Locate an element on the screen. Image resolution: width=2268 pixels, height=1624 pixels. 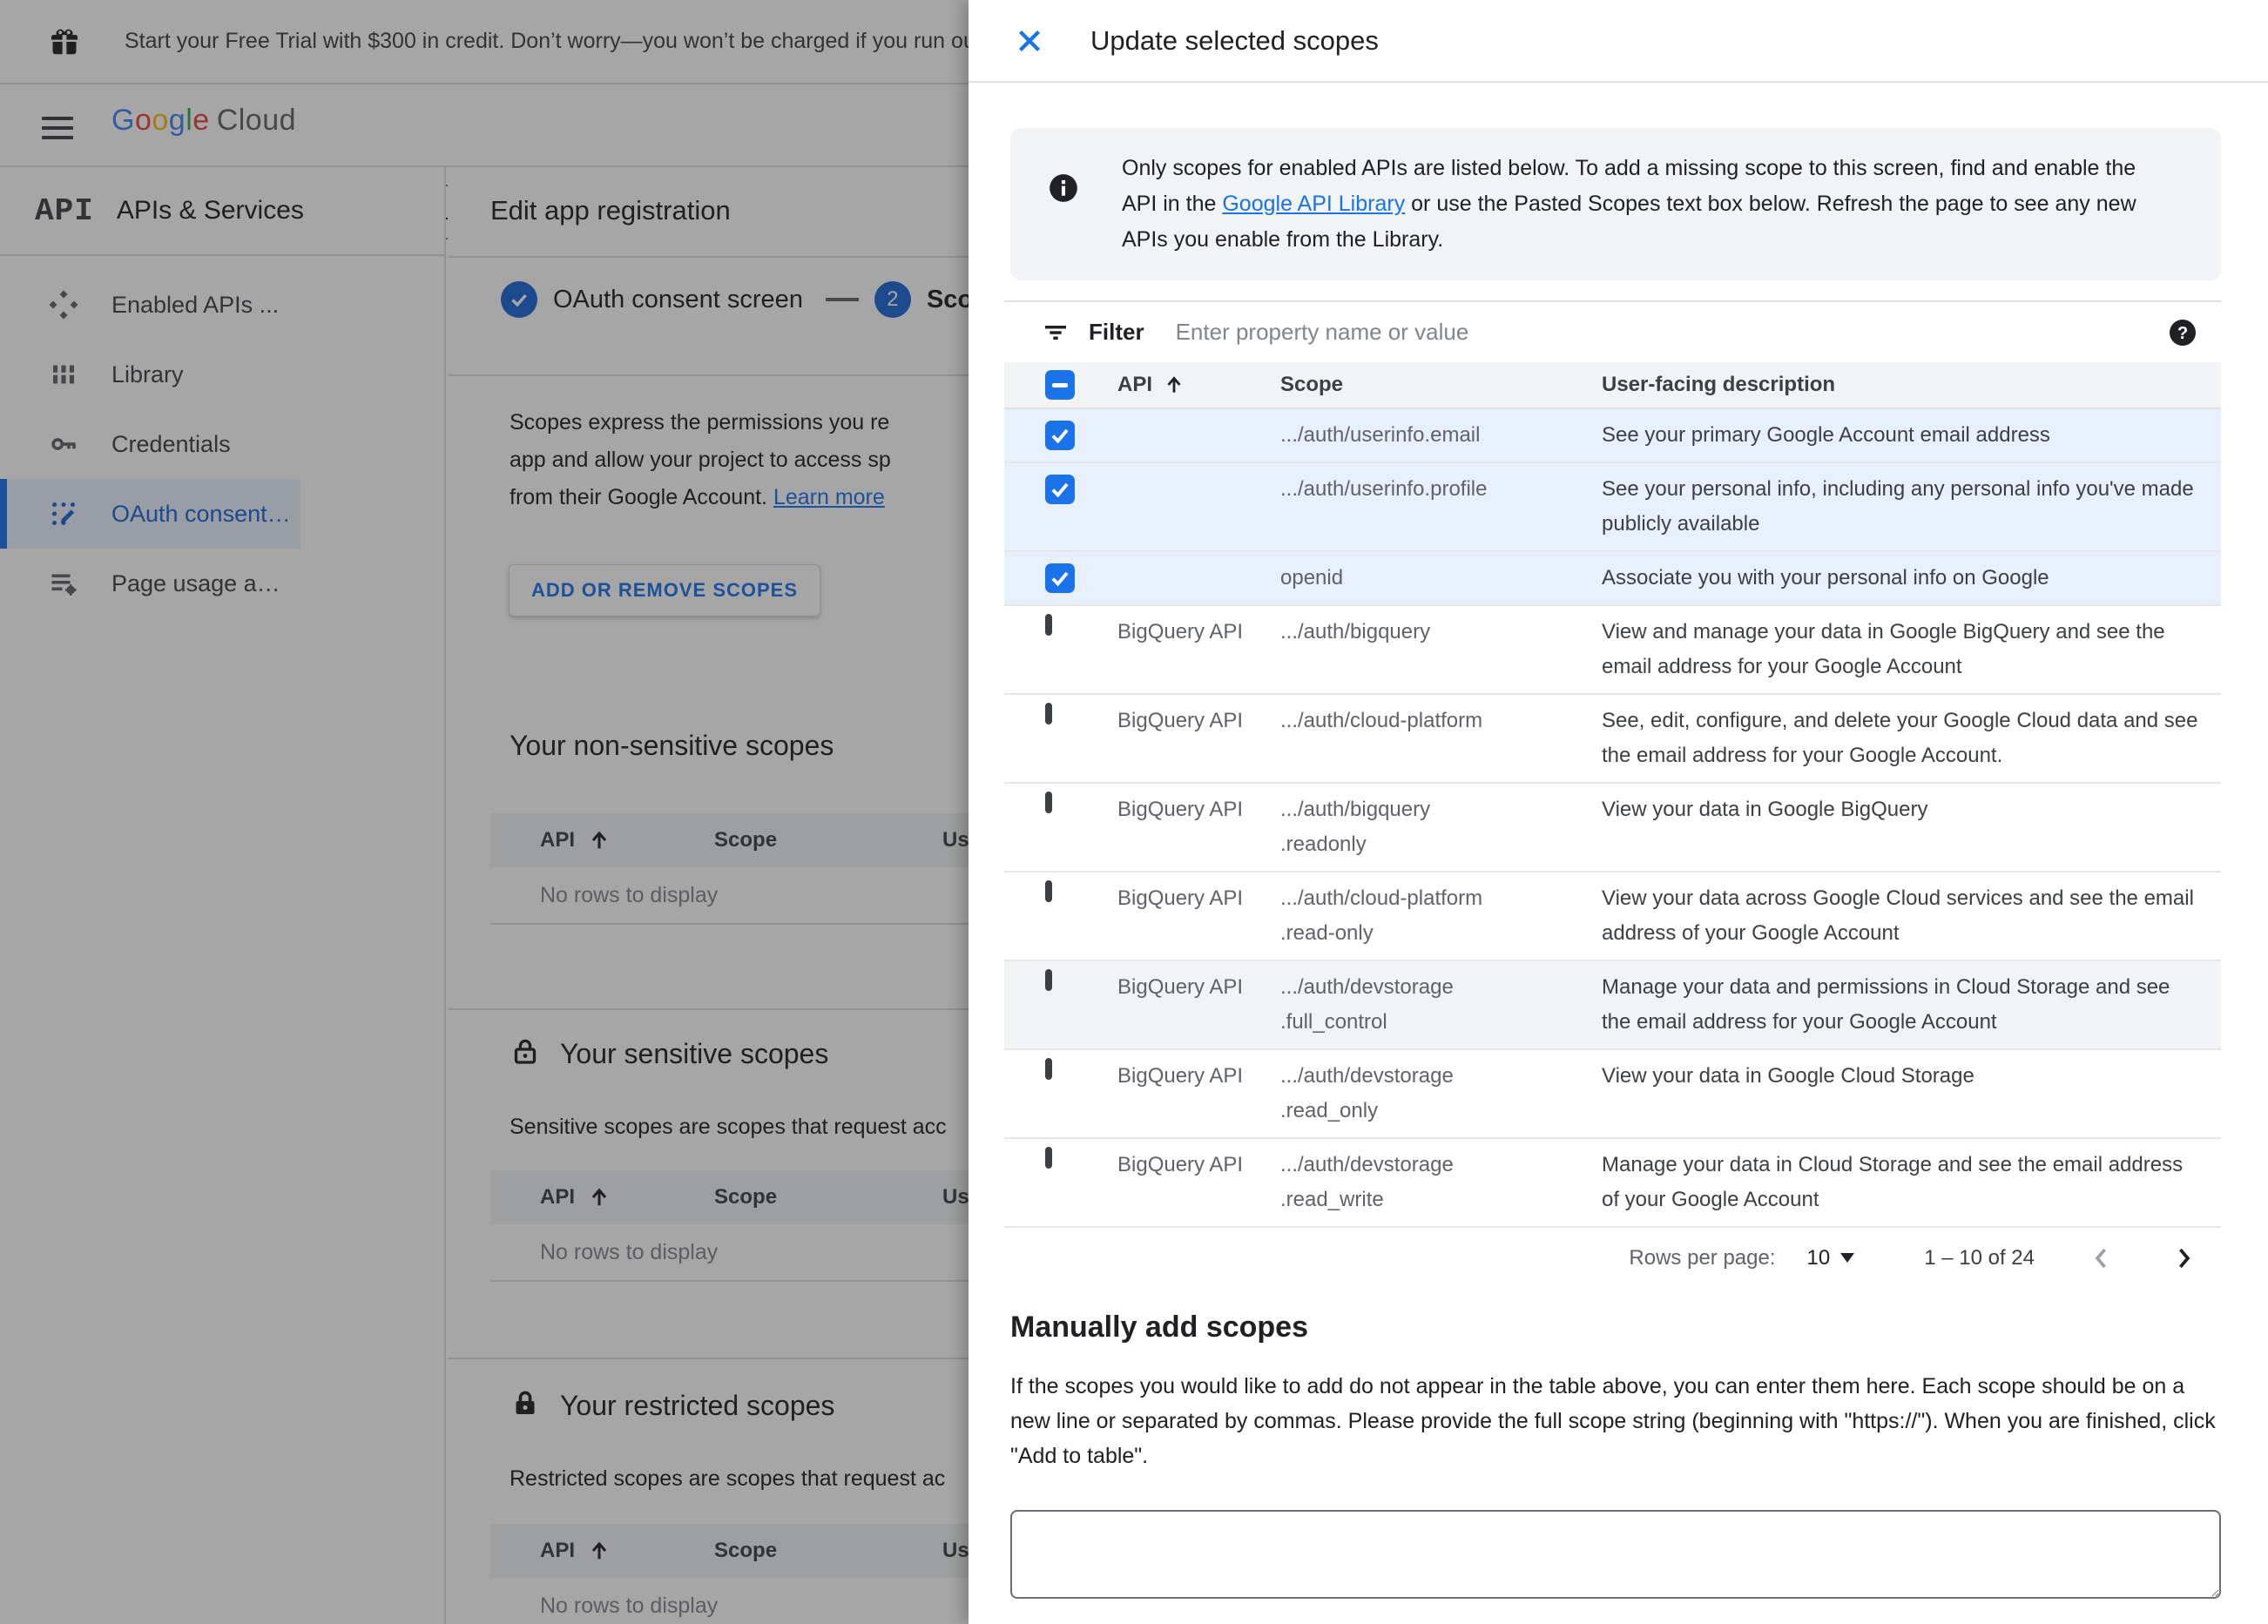
help-icon: ? is located at coordinates (2182, 333).